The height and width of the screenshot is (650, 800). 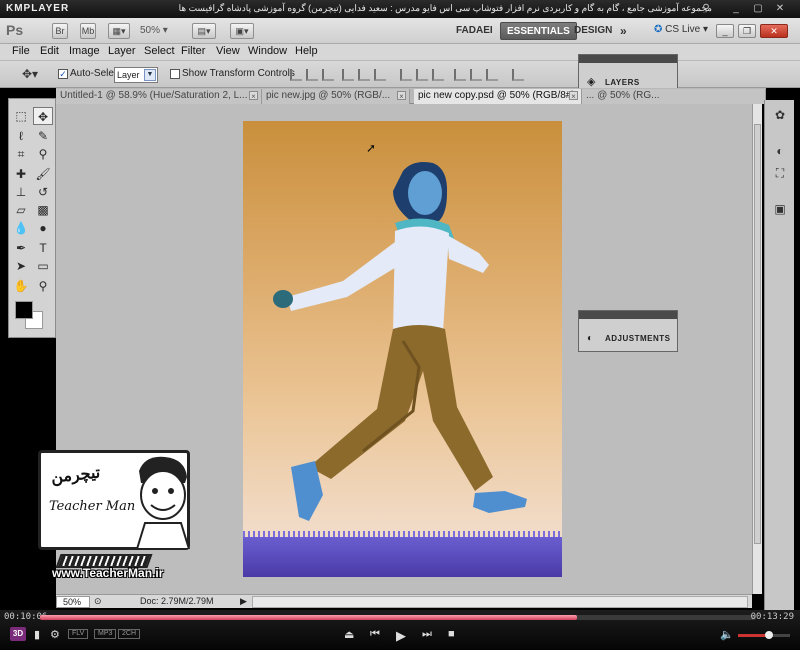 I want to click on play-icon: ▶, so click(x=401, y=636).